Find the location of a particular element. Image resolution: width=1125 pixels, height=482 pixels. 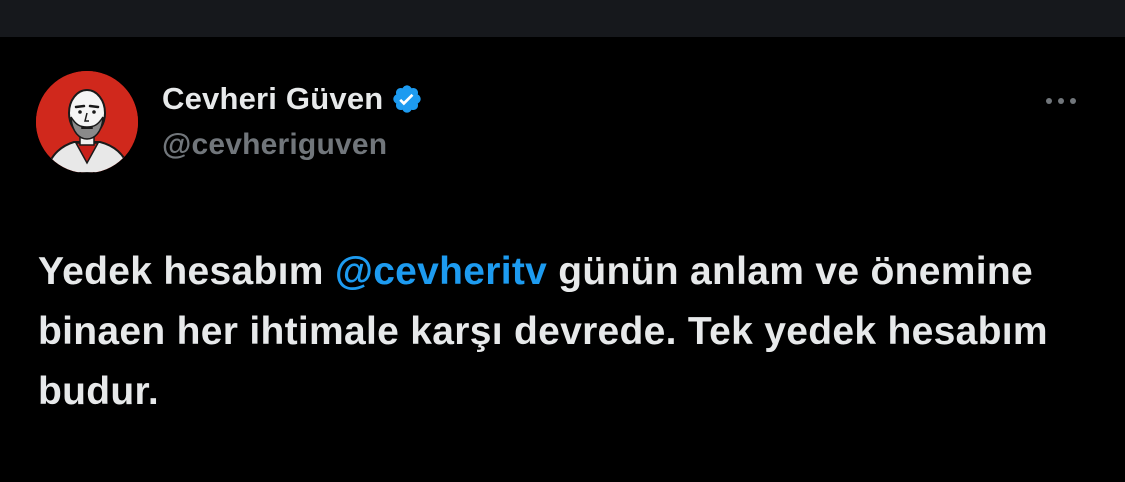

avatar-portrait-icon is located at coordinates (87, 122).